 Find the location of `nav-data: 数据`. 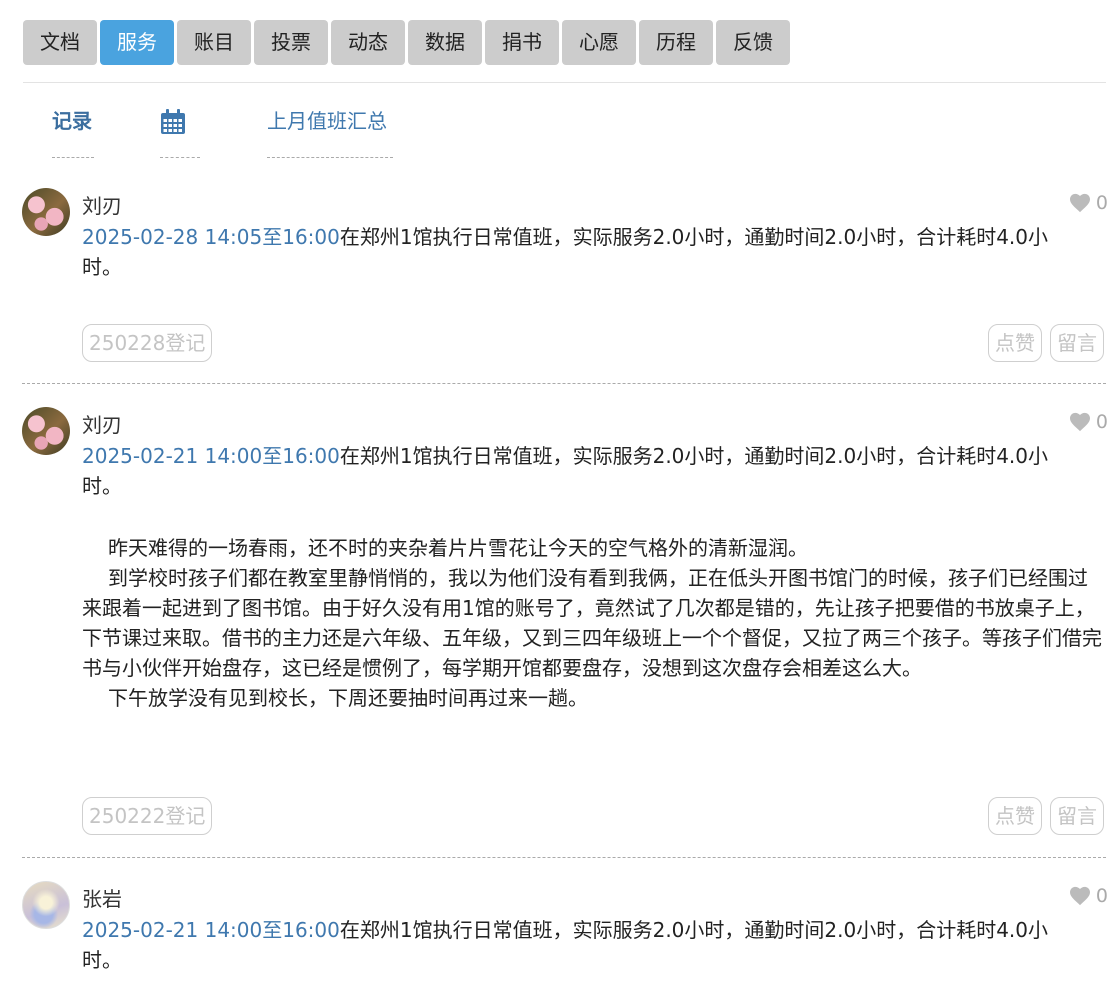

nav-data: 数据 is located at coordinates (445, 42).